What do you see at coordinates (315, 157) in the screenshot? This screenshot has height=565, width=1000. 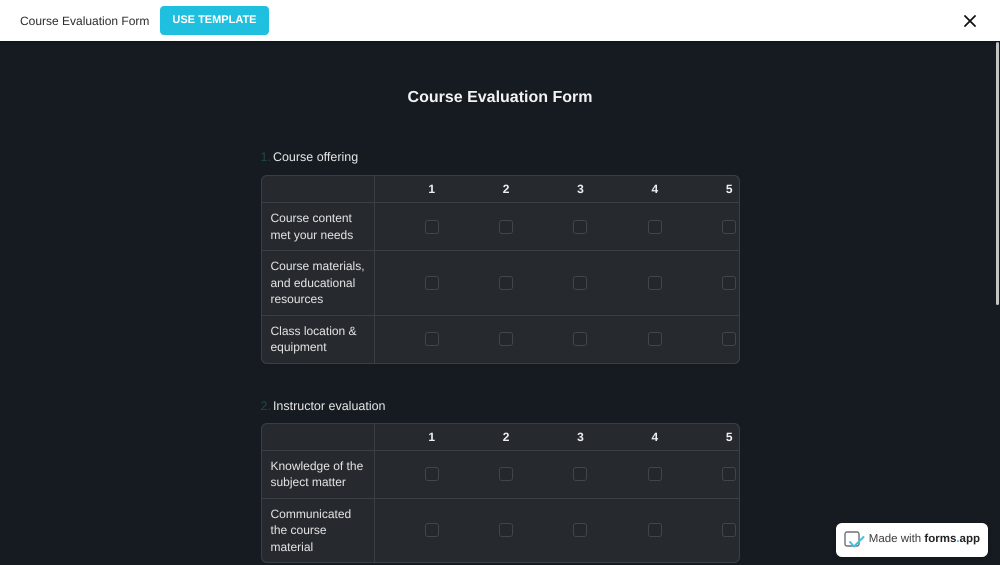 I see `question-label: Course offering` at bounding box center [315, 157].